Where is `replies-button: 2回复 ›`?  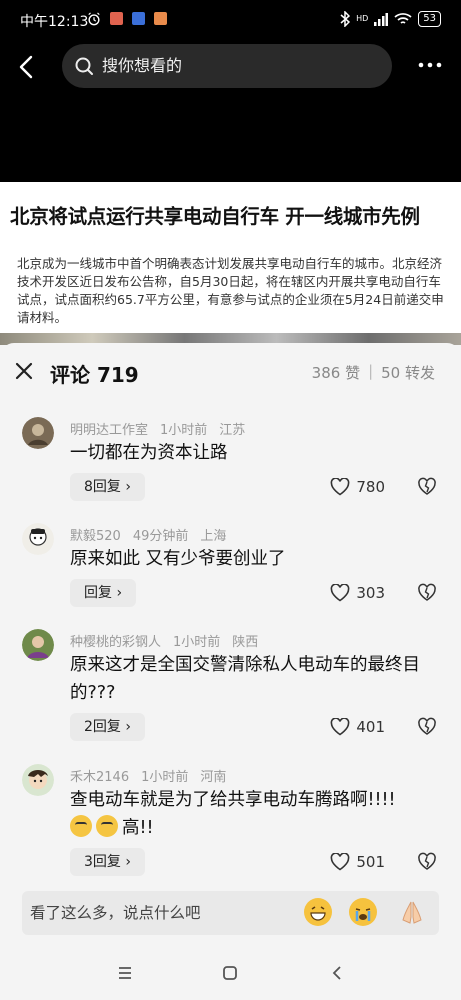 replies-button: 2回复 › is located at coordinates (107, 727).